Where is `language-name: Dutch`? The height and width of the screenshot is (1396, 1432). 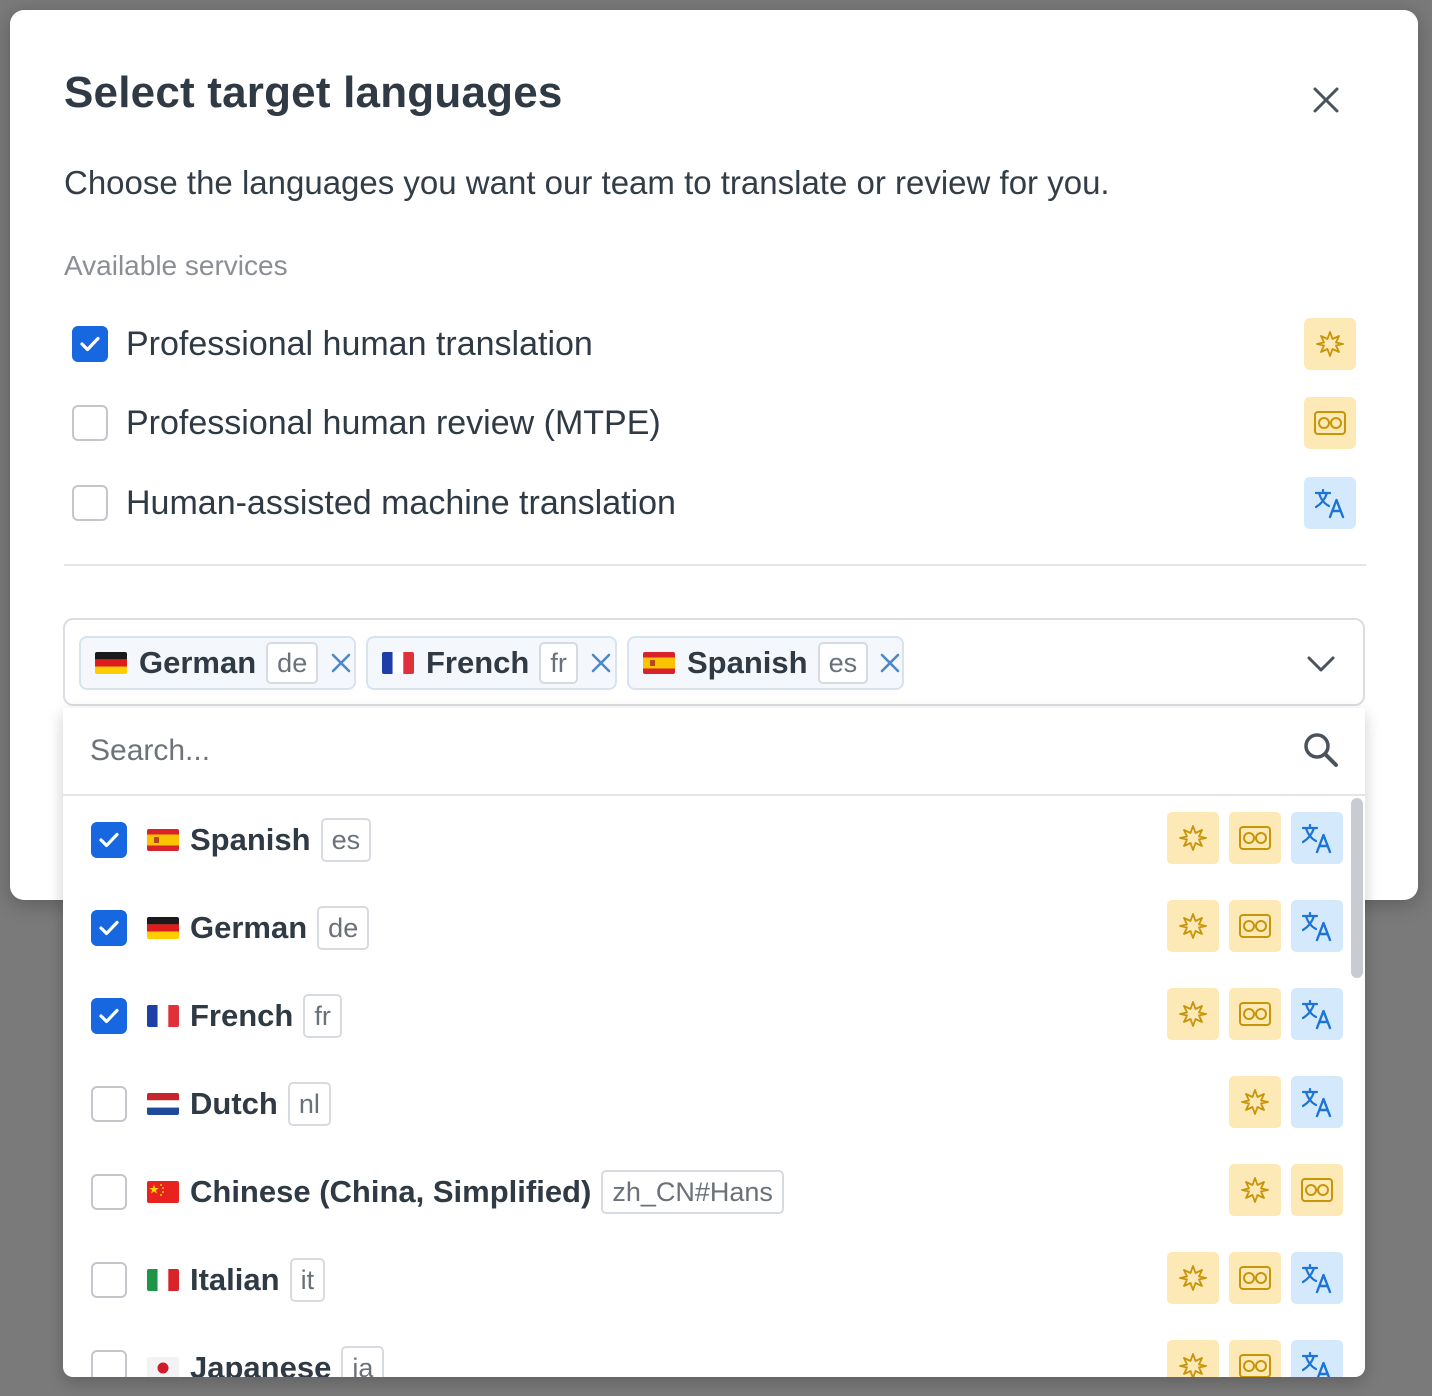
language-name: Dutch is located at coordinates (234, 1103).